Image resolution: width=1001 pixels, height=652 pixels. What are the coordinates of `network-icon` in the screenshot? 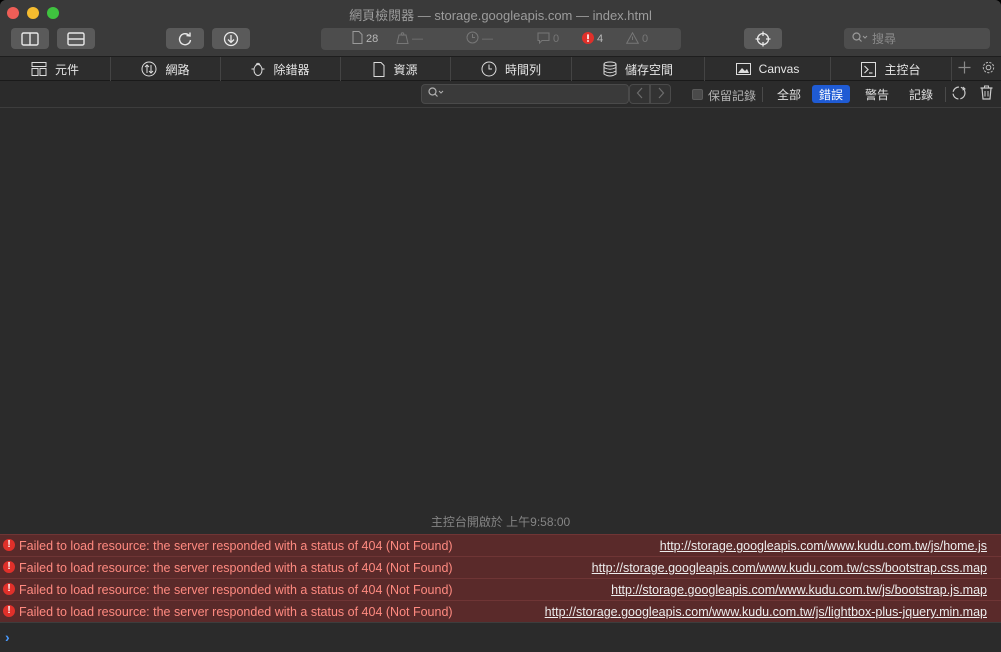 It's located at (149, 69).